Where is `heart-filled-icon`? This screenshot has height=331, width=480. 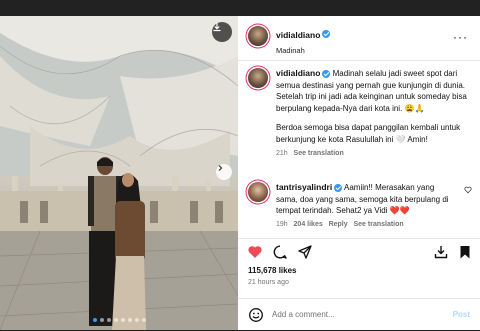
heart-filled-icon is located at coordinates (255, 252).